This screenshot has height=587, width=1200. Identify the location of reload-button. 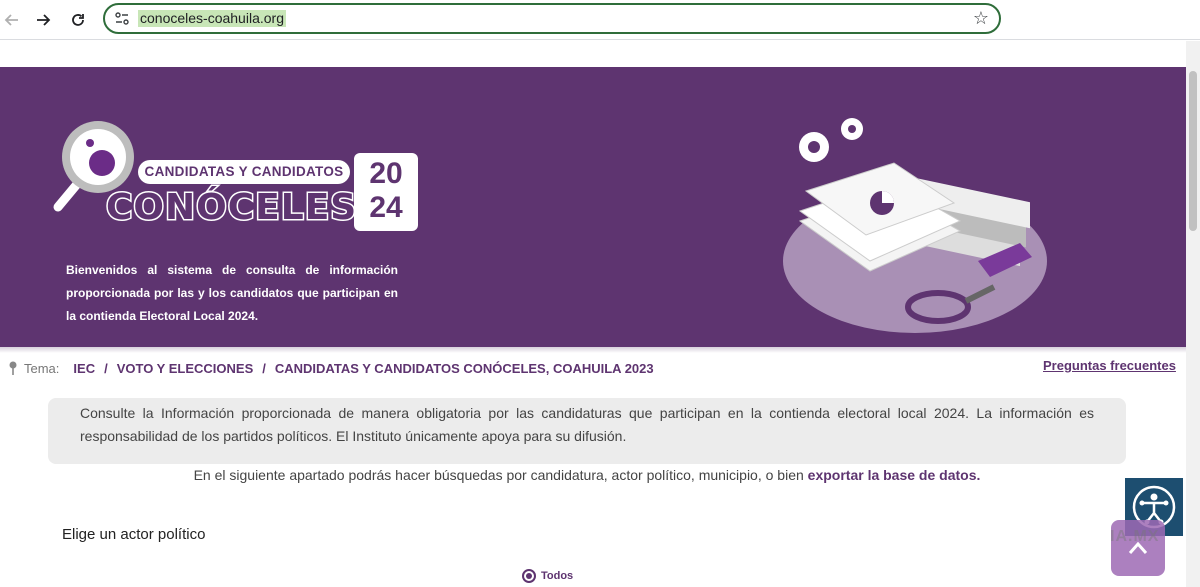
(78, 20).